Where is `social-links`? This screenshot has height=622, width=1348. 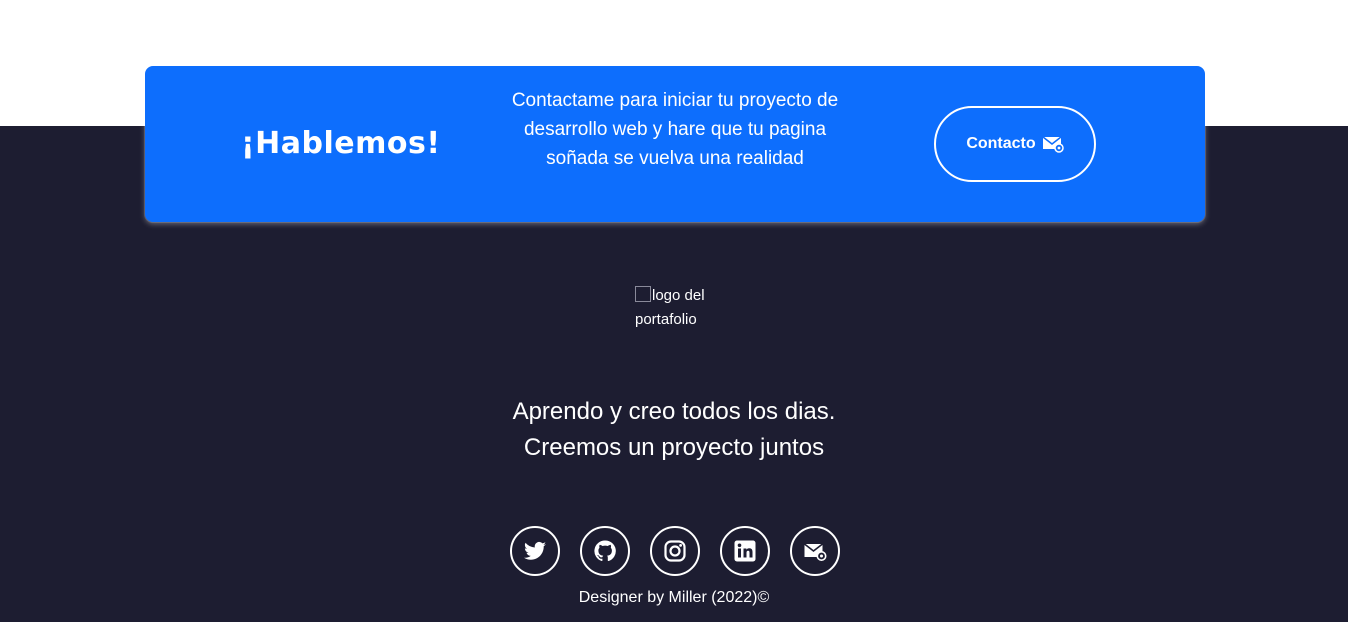
social-links is located at coordinates (675, 551).